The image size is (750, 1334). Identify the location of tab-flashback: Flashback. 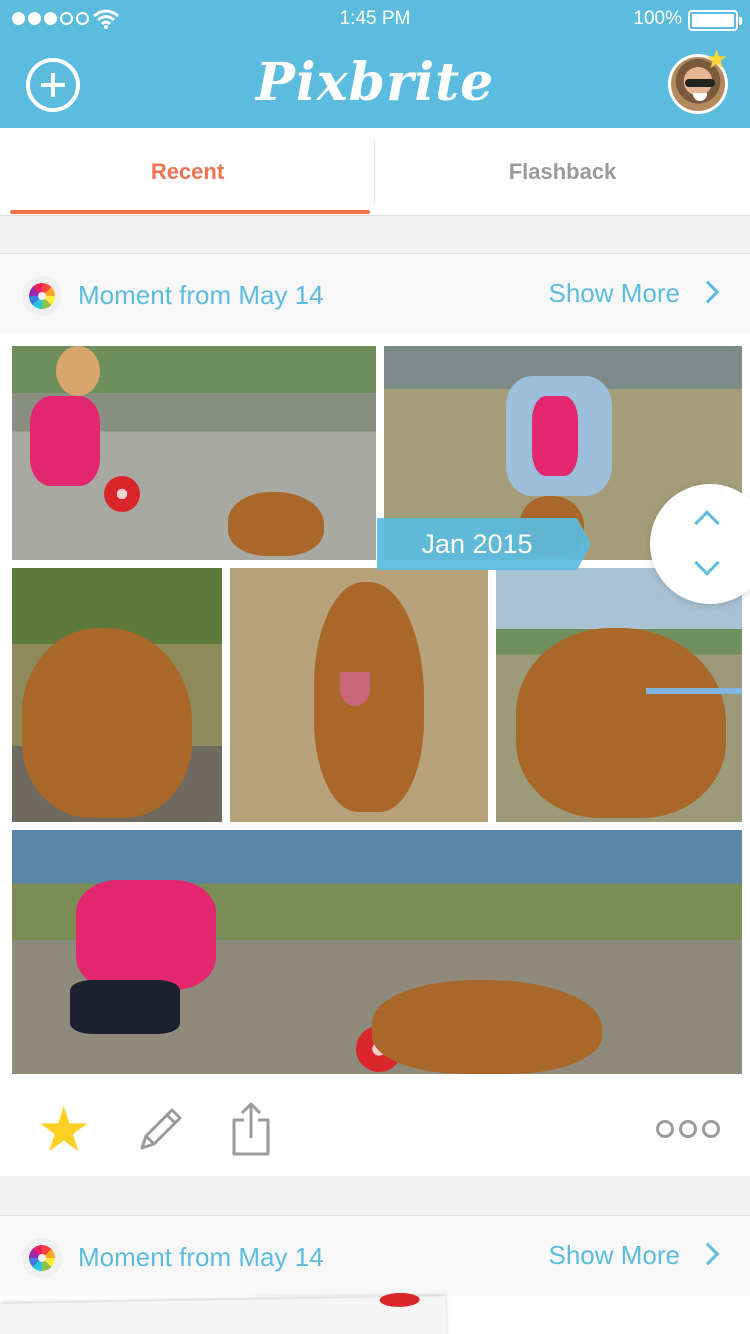
(562, 172).